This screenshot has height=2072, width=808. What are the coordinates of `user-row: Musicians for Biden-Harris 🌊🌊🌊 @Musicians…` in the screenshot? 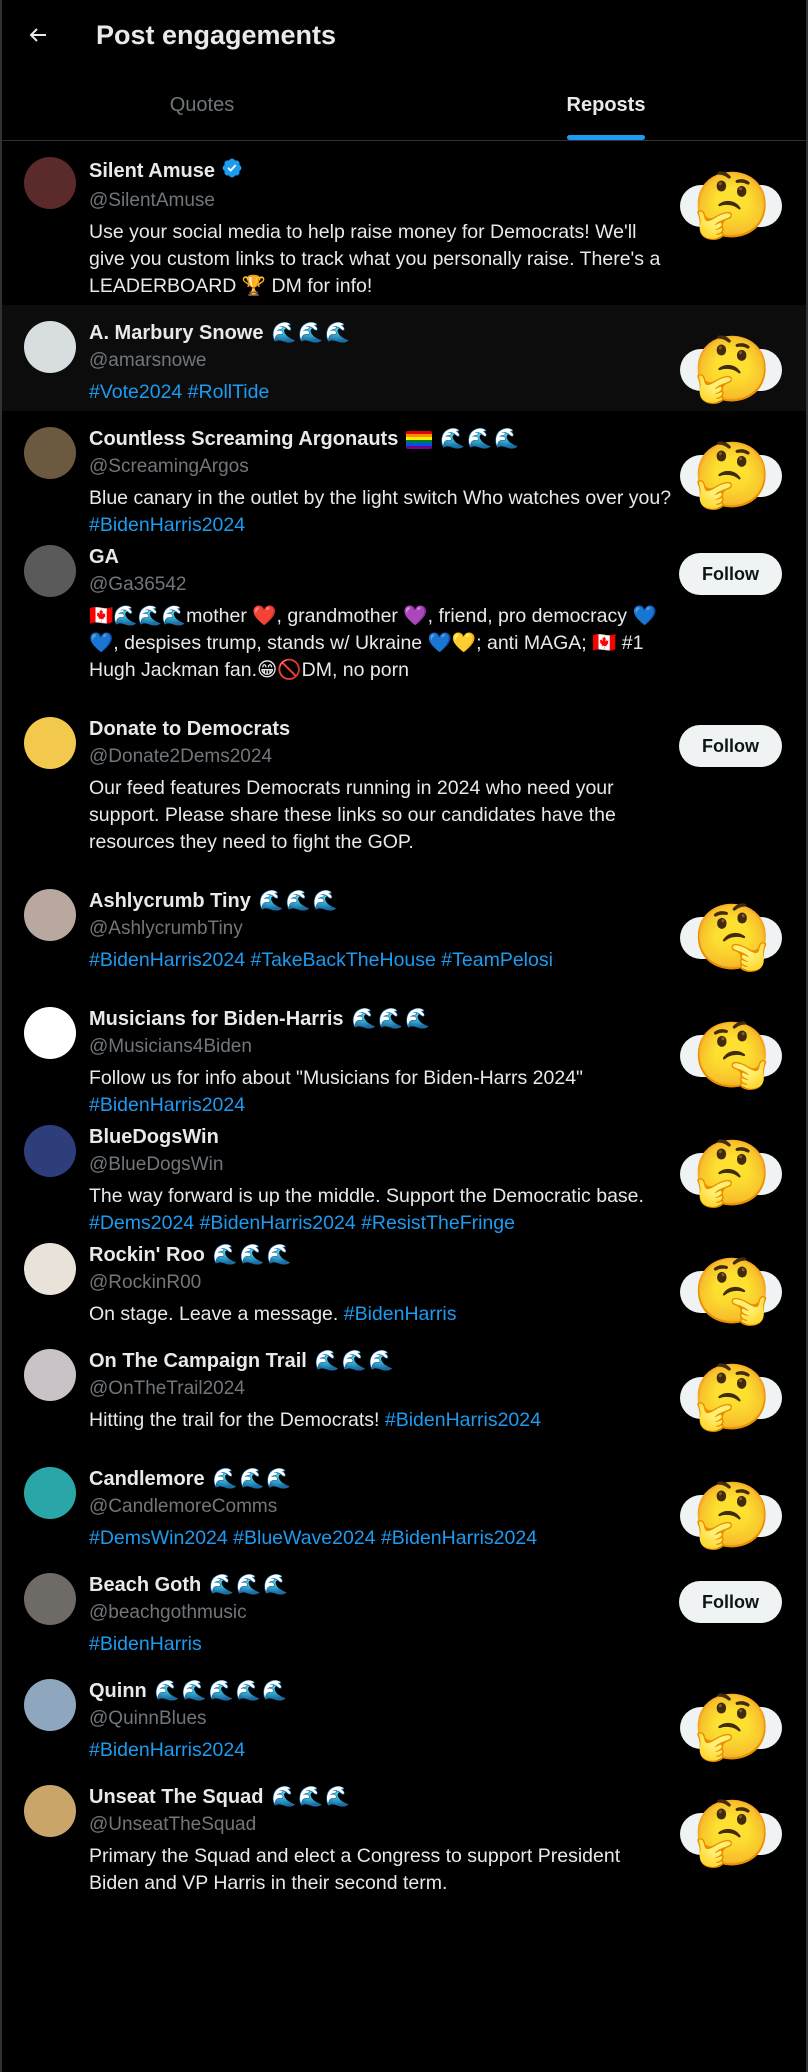 It's located at (404, 1053).